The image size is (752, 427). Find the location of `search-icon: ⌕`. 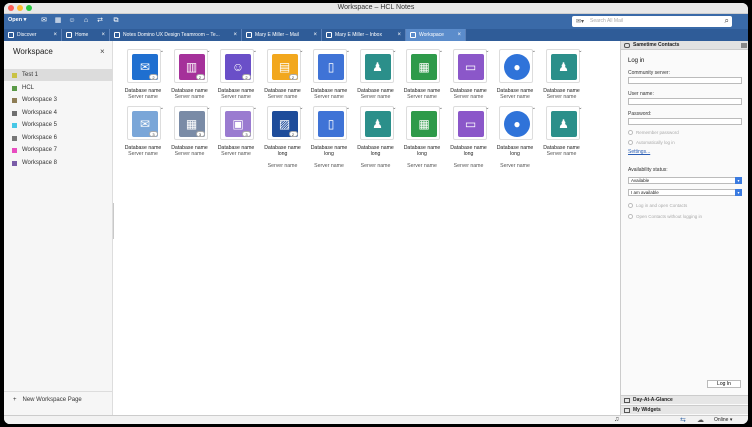

search-icon: ⌕ is located at coordinates (727, 21).